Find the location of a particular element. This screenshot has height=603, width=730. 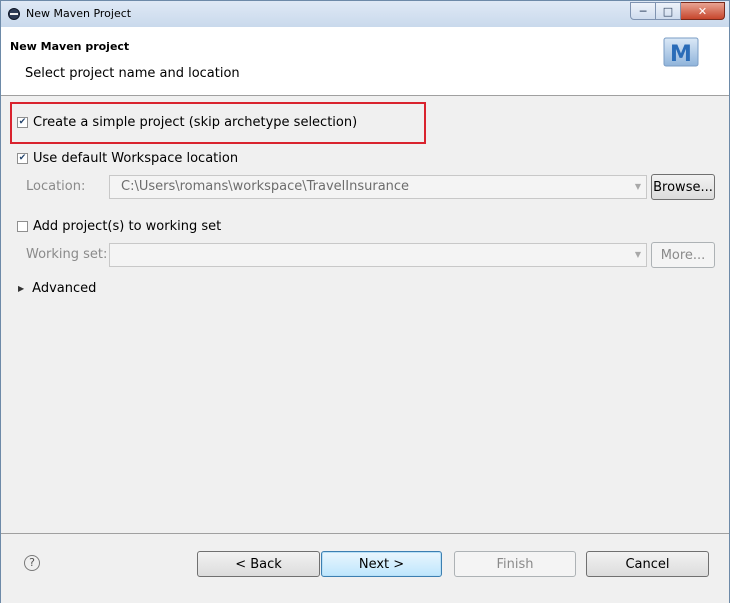

next-button: Next > is located at coordinates (381, 564).